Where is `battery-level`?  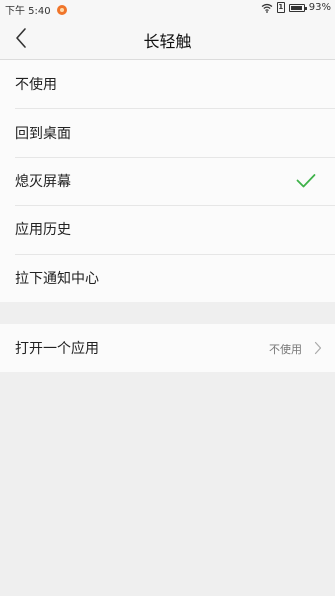 battery-level is located at coordinates (296, 7).